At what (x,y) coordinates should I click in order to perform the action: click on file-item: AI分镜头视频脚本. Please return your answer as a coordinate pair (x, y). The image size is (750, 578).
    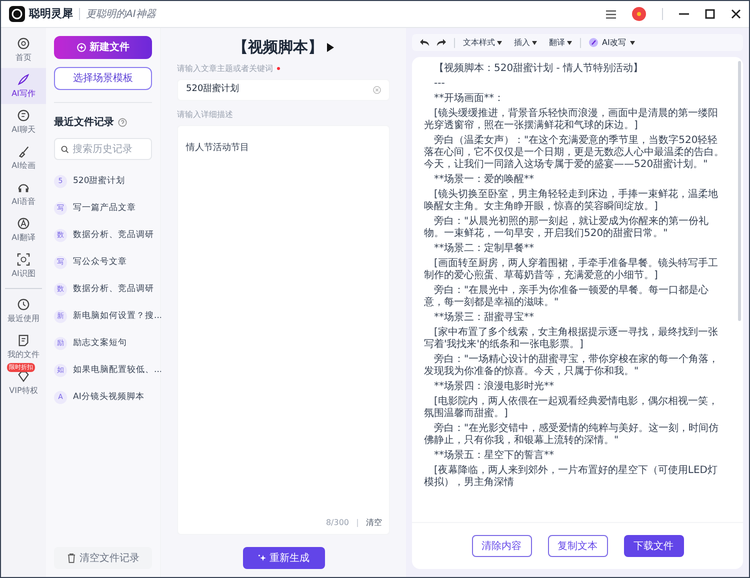
    Looking at the image, I should click on (108, 397).